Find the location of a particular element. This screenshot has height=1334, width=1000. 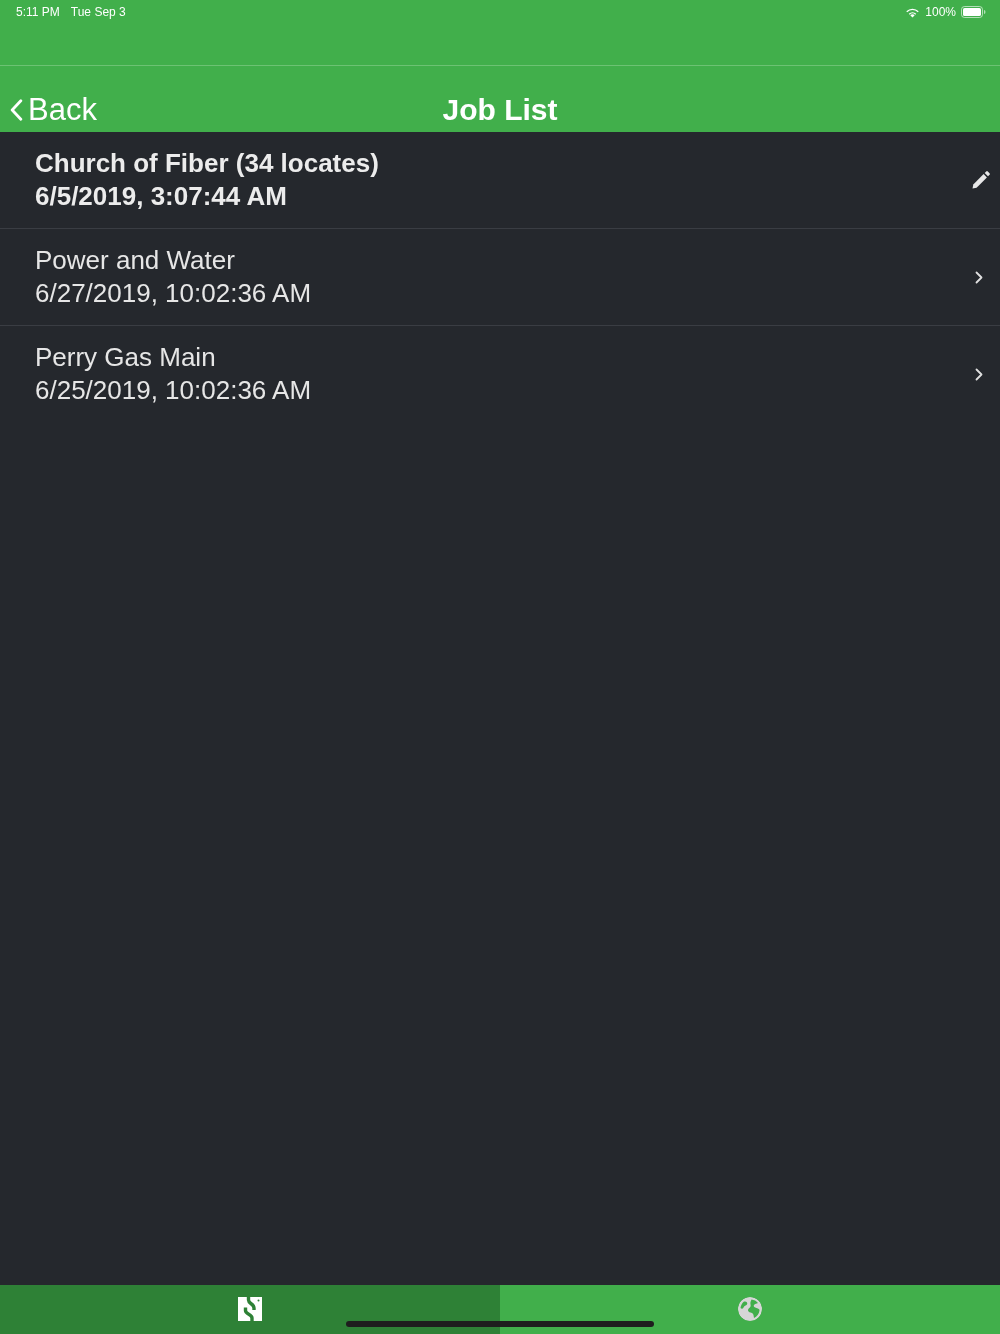

status-time: 5:11 PM is located at coordinates (38, 12).